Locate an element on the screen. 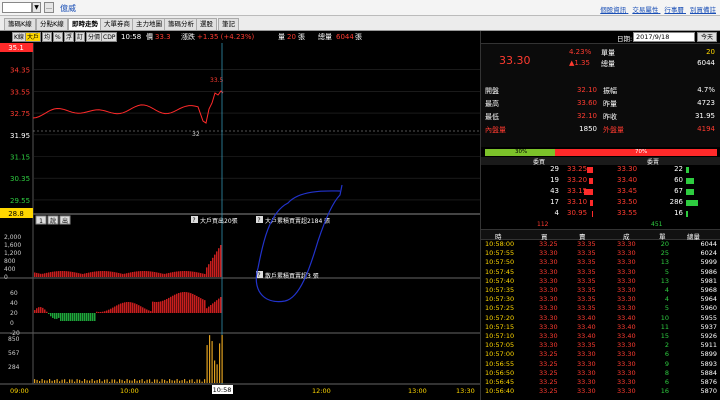 This screenshot has height=400, width=720. link-calendar: 行事曆 is located at coordinates (674, 10).